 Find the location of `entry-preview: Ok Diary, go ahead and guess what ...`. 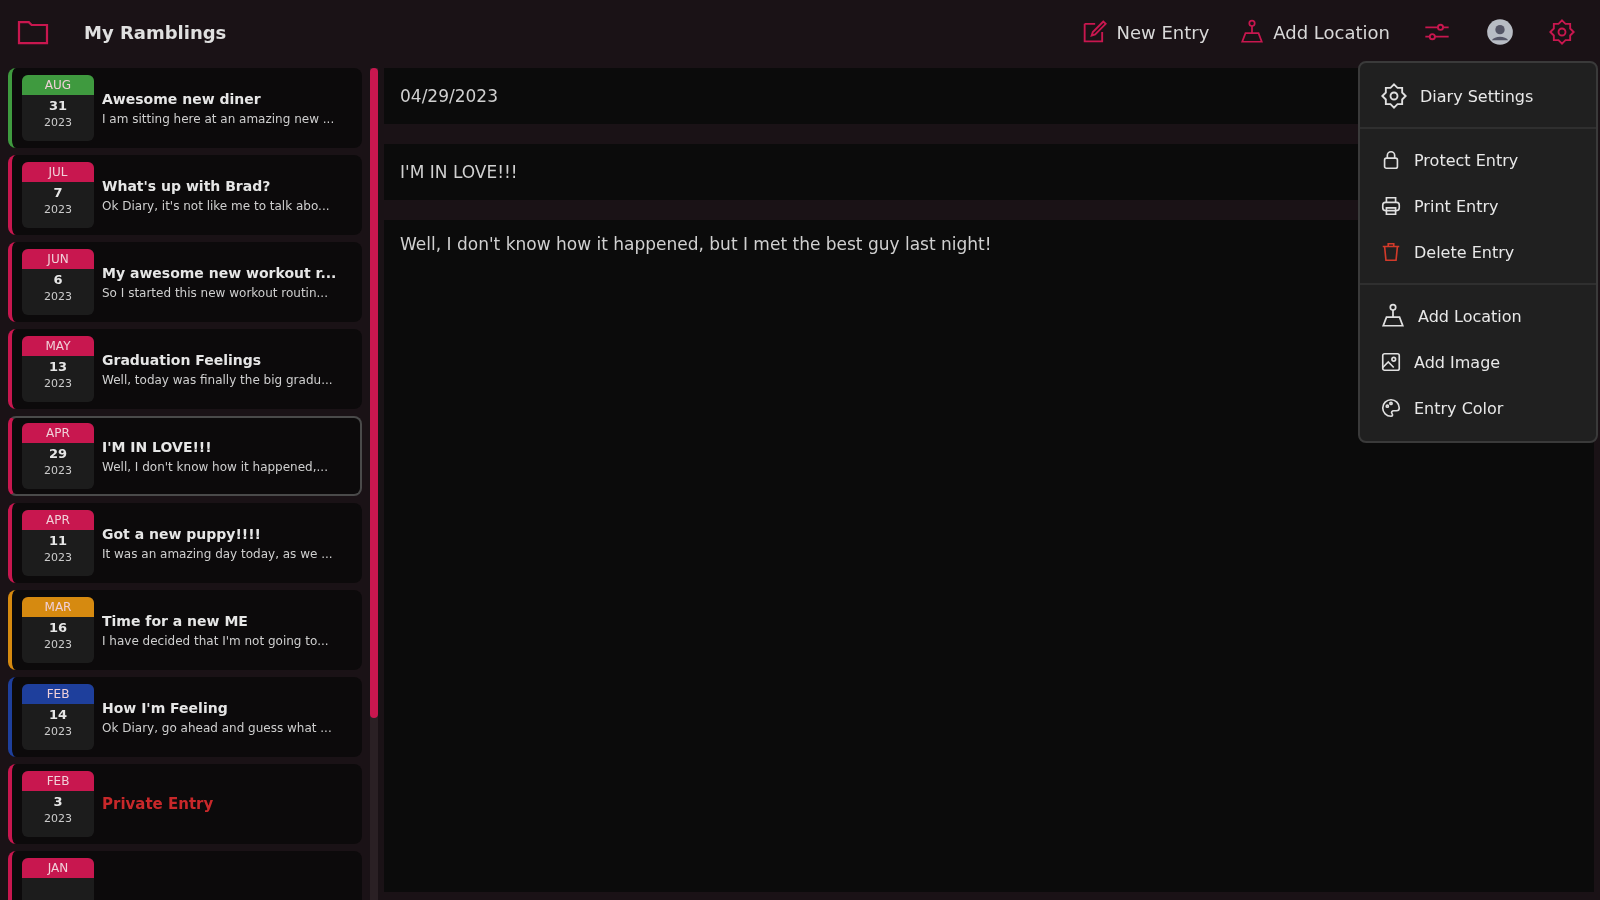

entry-preview: Ok Diary, go ahead and guess what ... is located at coordinates (217, 727).